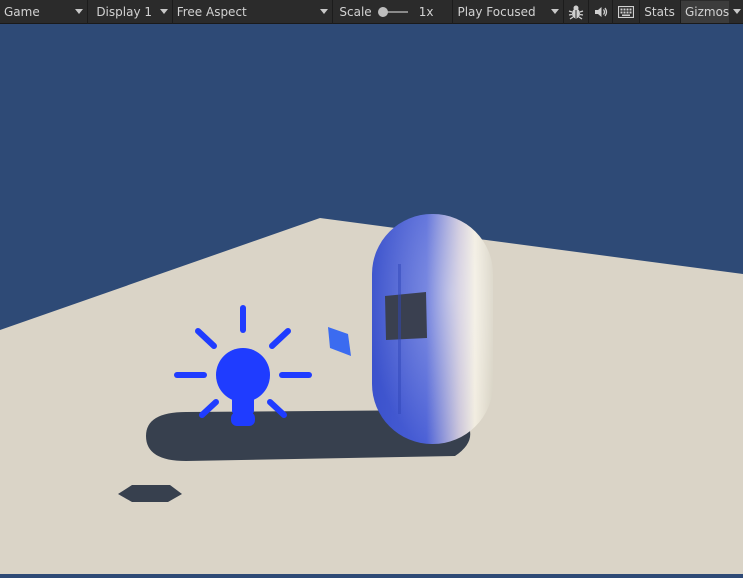 Image resolution: width=743 pixels, height=578 pixels. I want to click on view-select-label: Game, so click(22, 11).